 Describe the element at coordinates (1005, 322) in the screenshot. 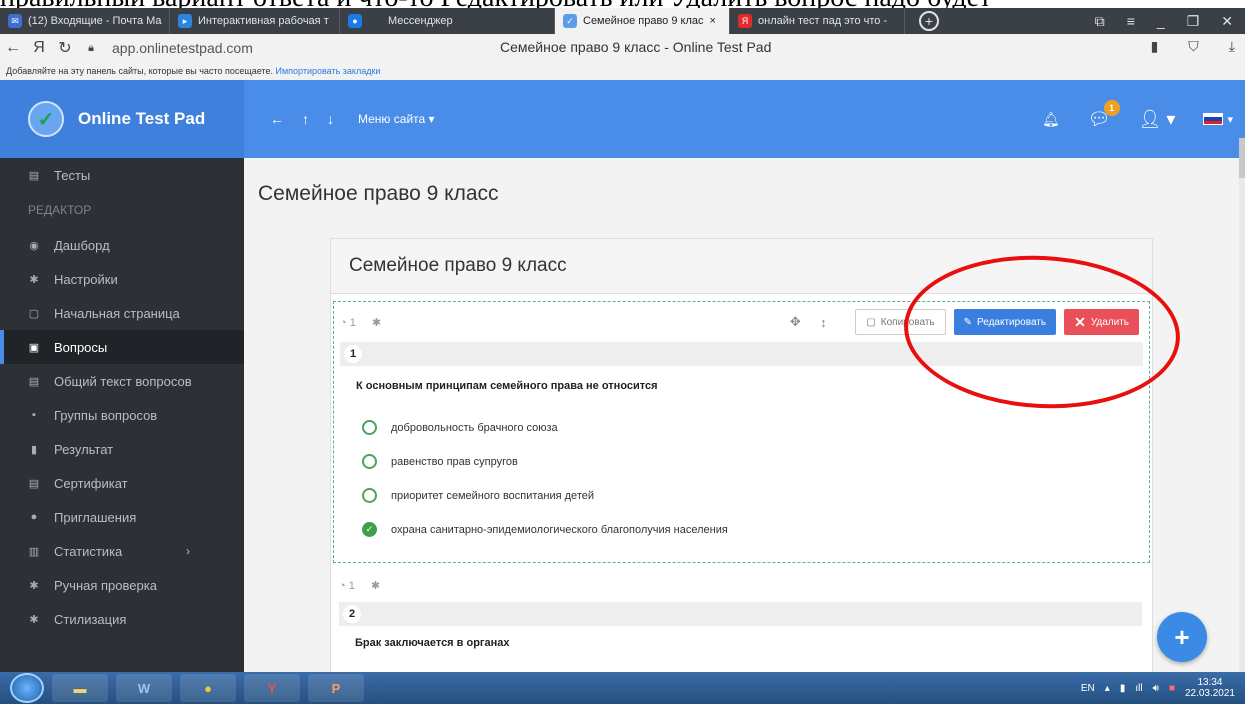

I see `edit-button: ✎ Редактировать` at that location.